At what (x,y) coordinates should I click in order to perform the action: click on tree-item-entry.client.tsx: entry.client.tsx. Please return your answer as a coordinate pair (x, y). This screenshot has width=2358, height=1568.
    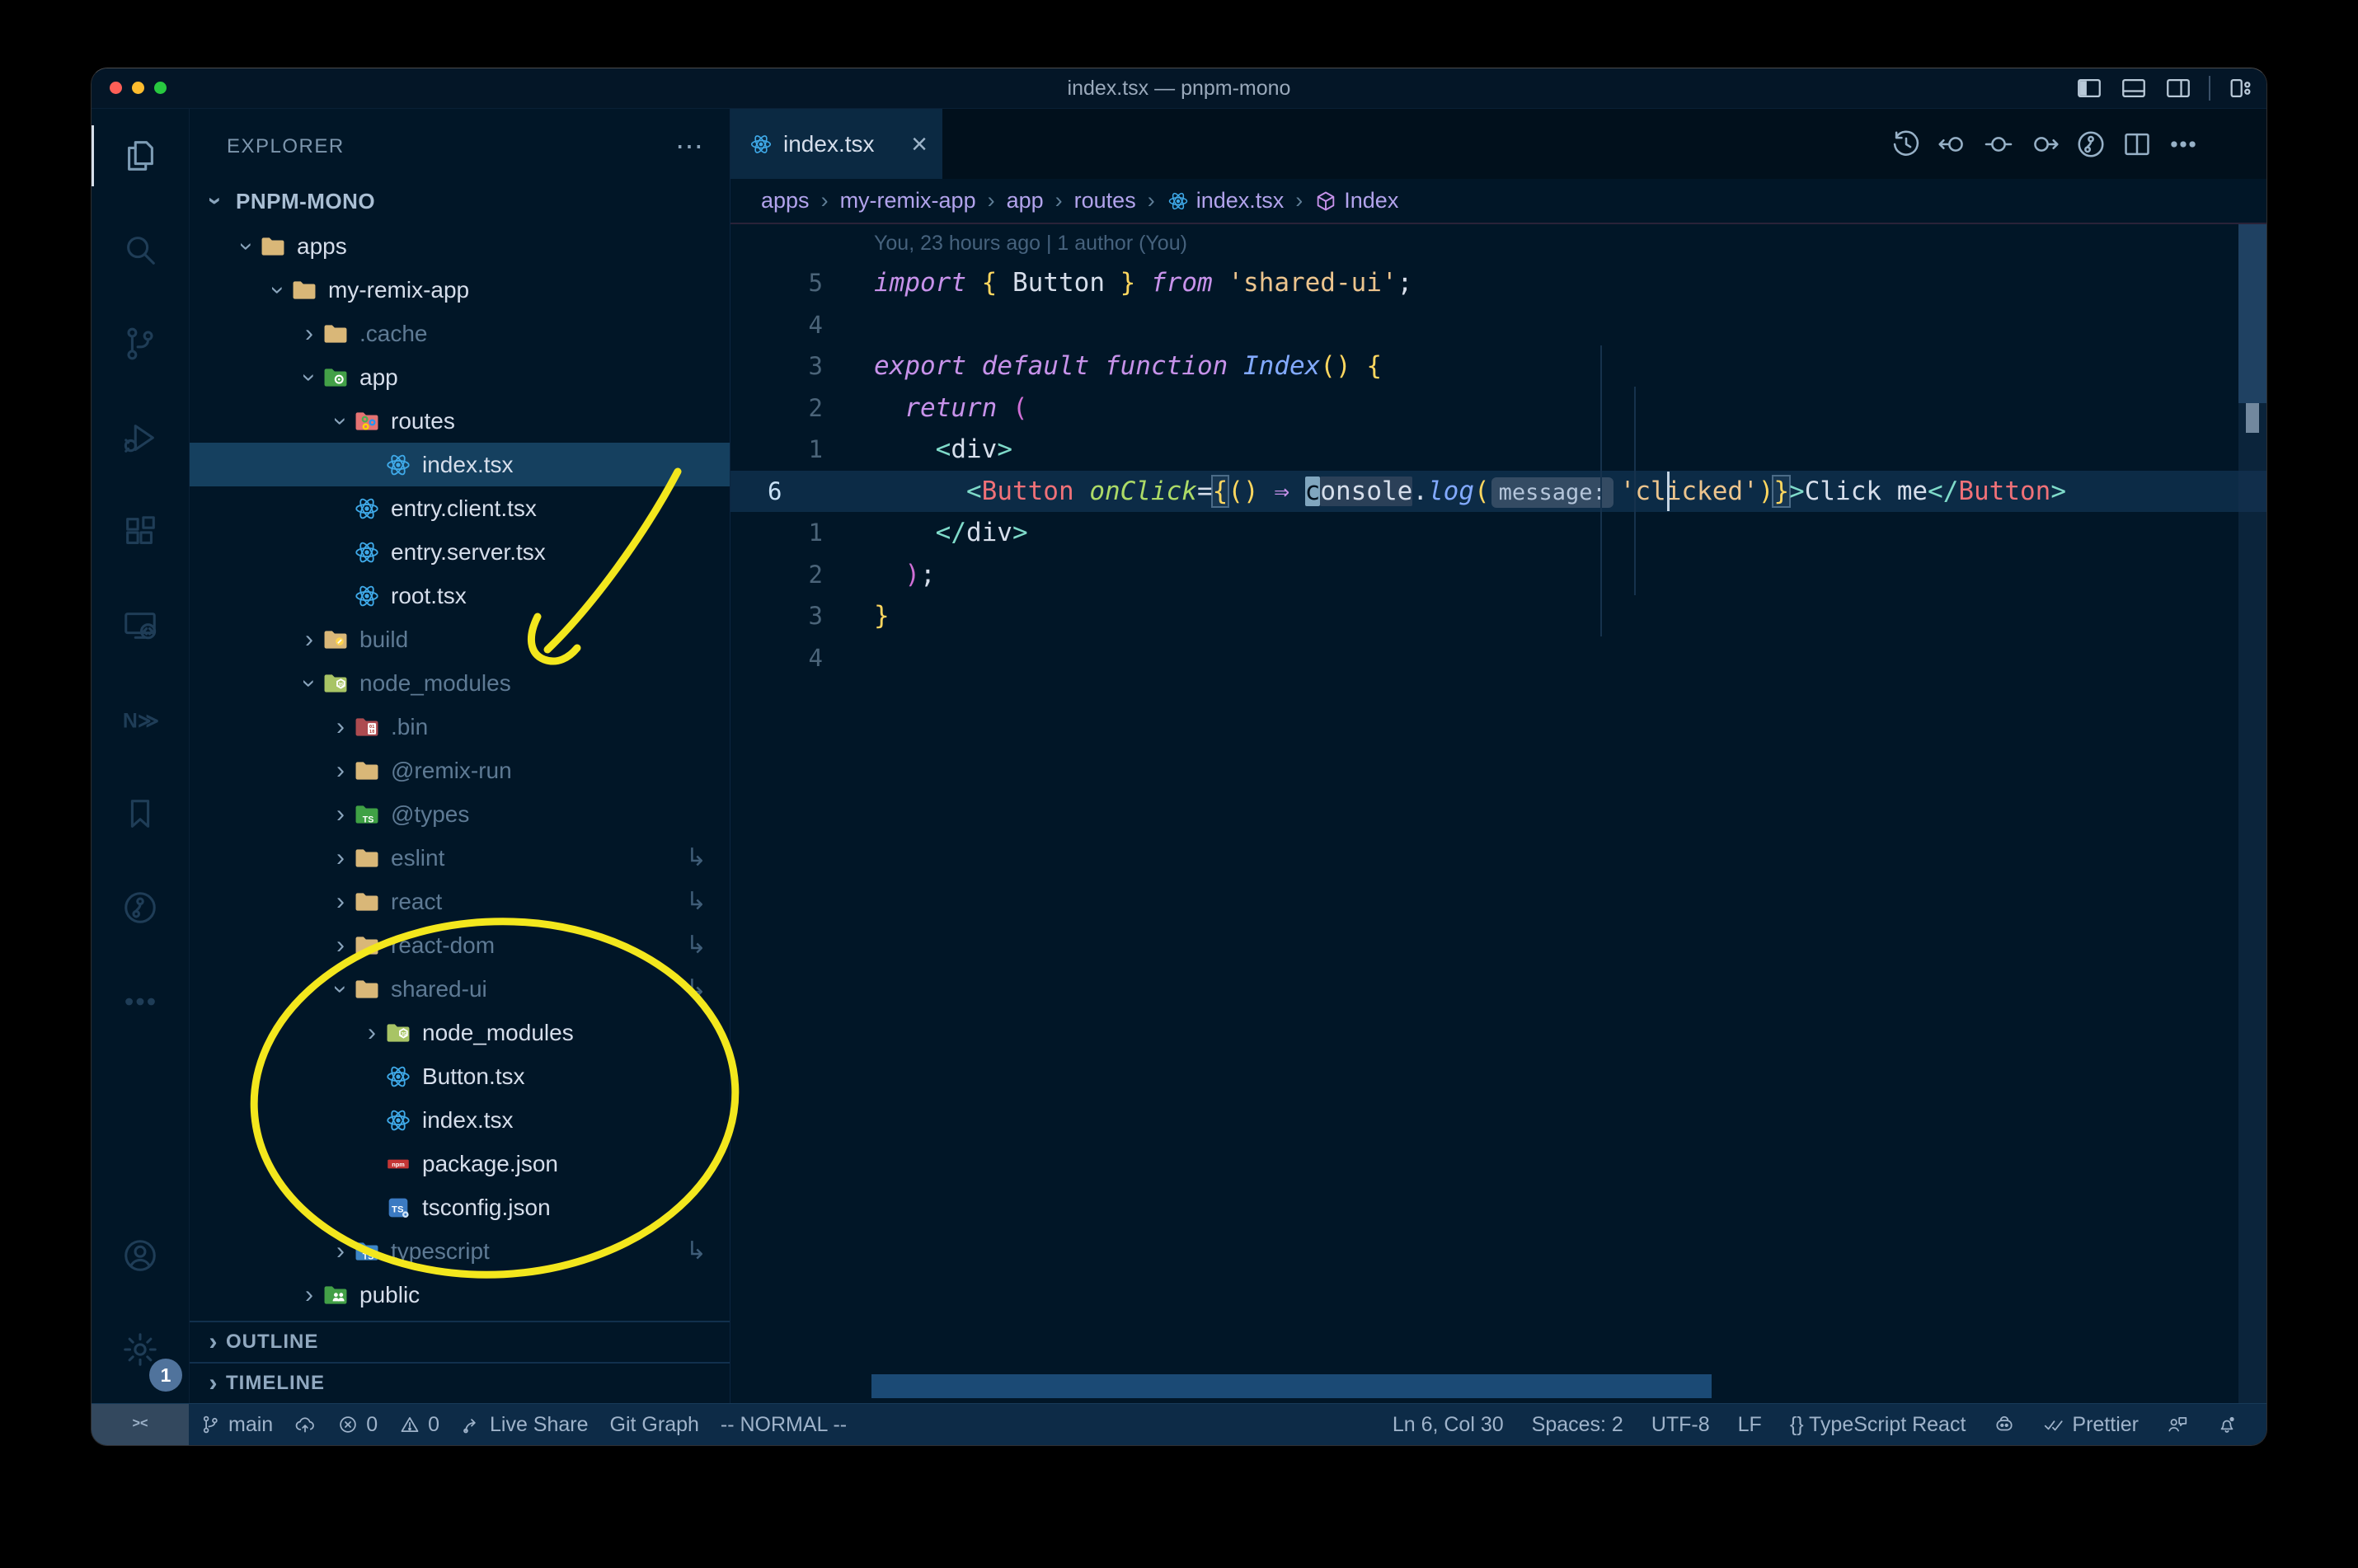
    Looking at the image, I should click on (460, 508).